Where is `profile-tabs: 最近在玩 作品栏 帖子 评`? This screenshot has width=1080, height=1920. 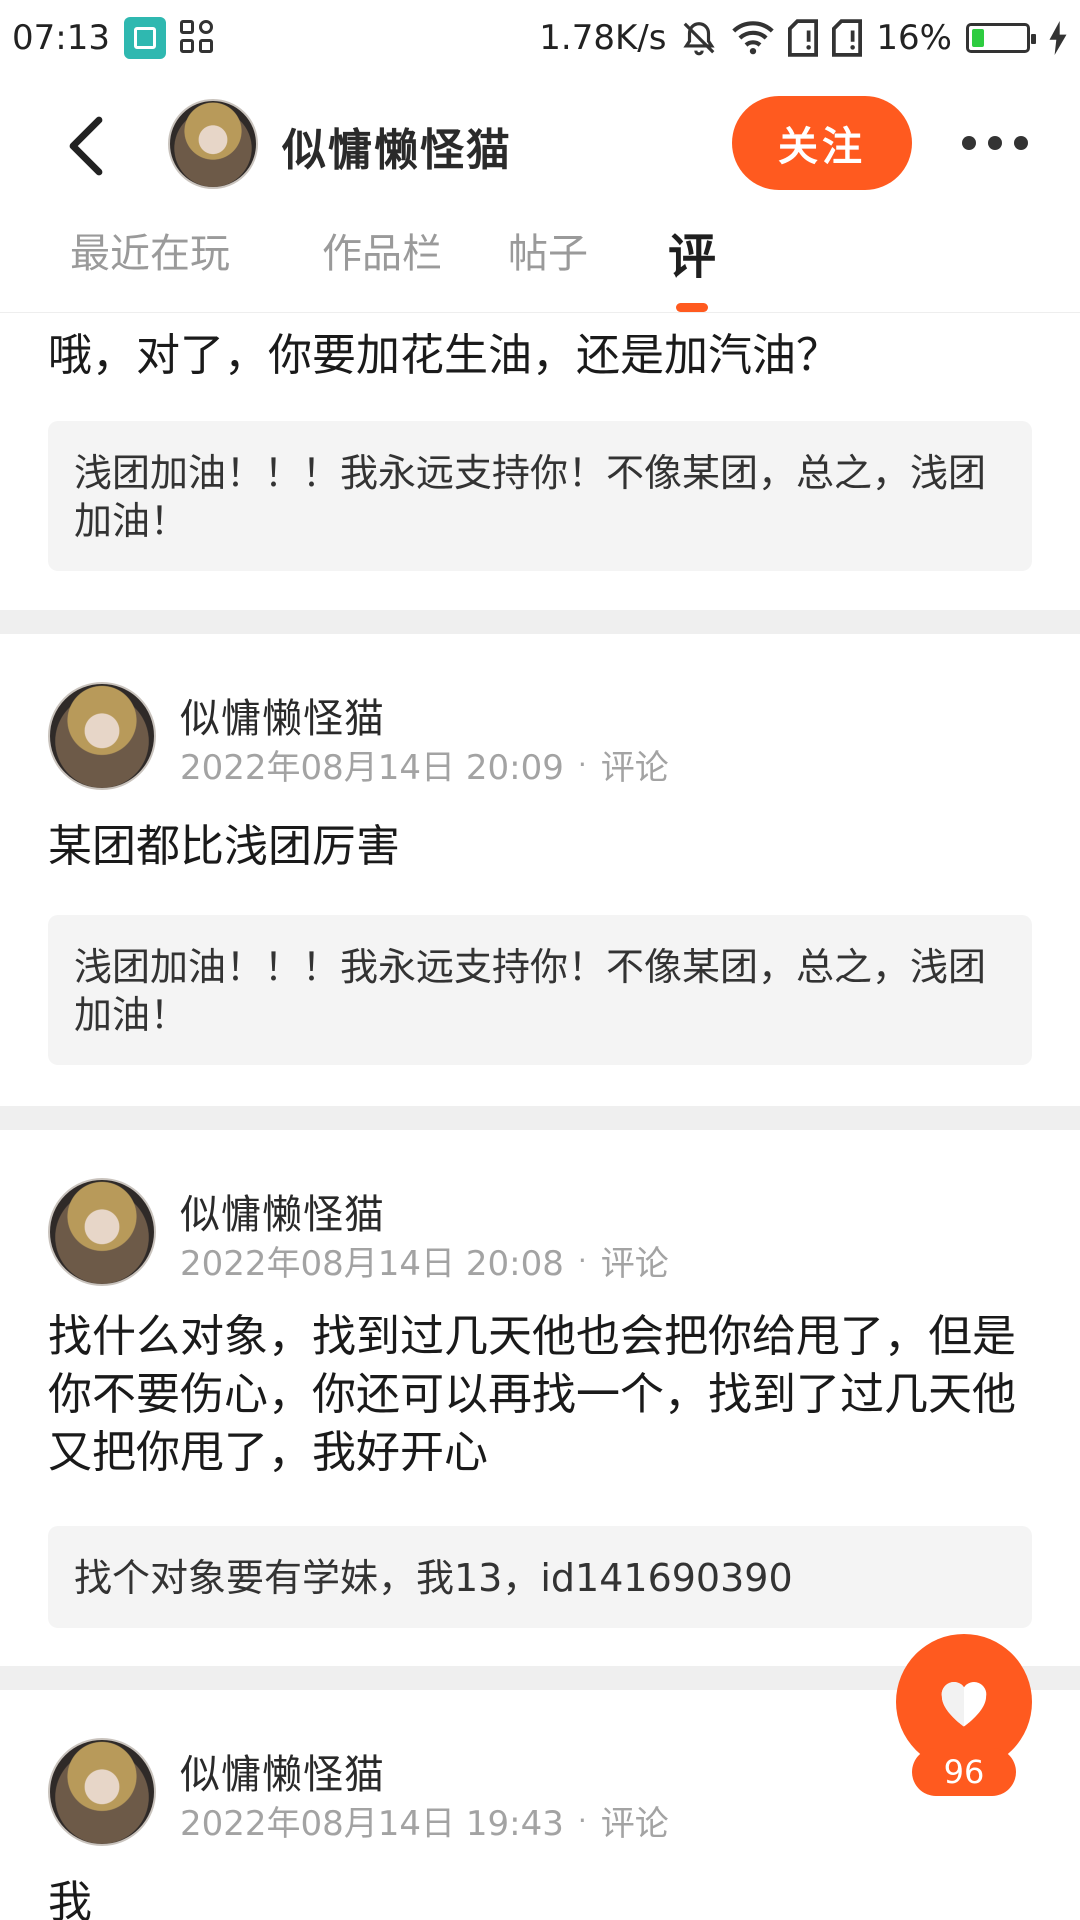 profile-tabs: 最近在玩 作品栏 帖子 评 is located at coordinates (540, 262).